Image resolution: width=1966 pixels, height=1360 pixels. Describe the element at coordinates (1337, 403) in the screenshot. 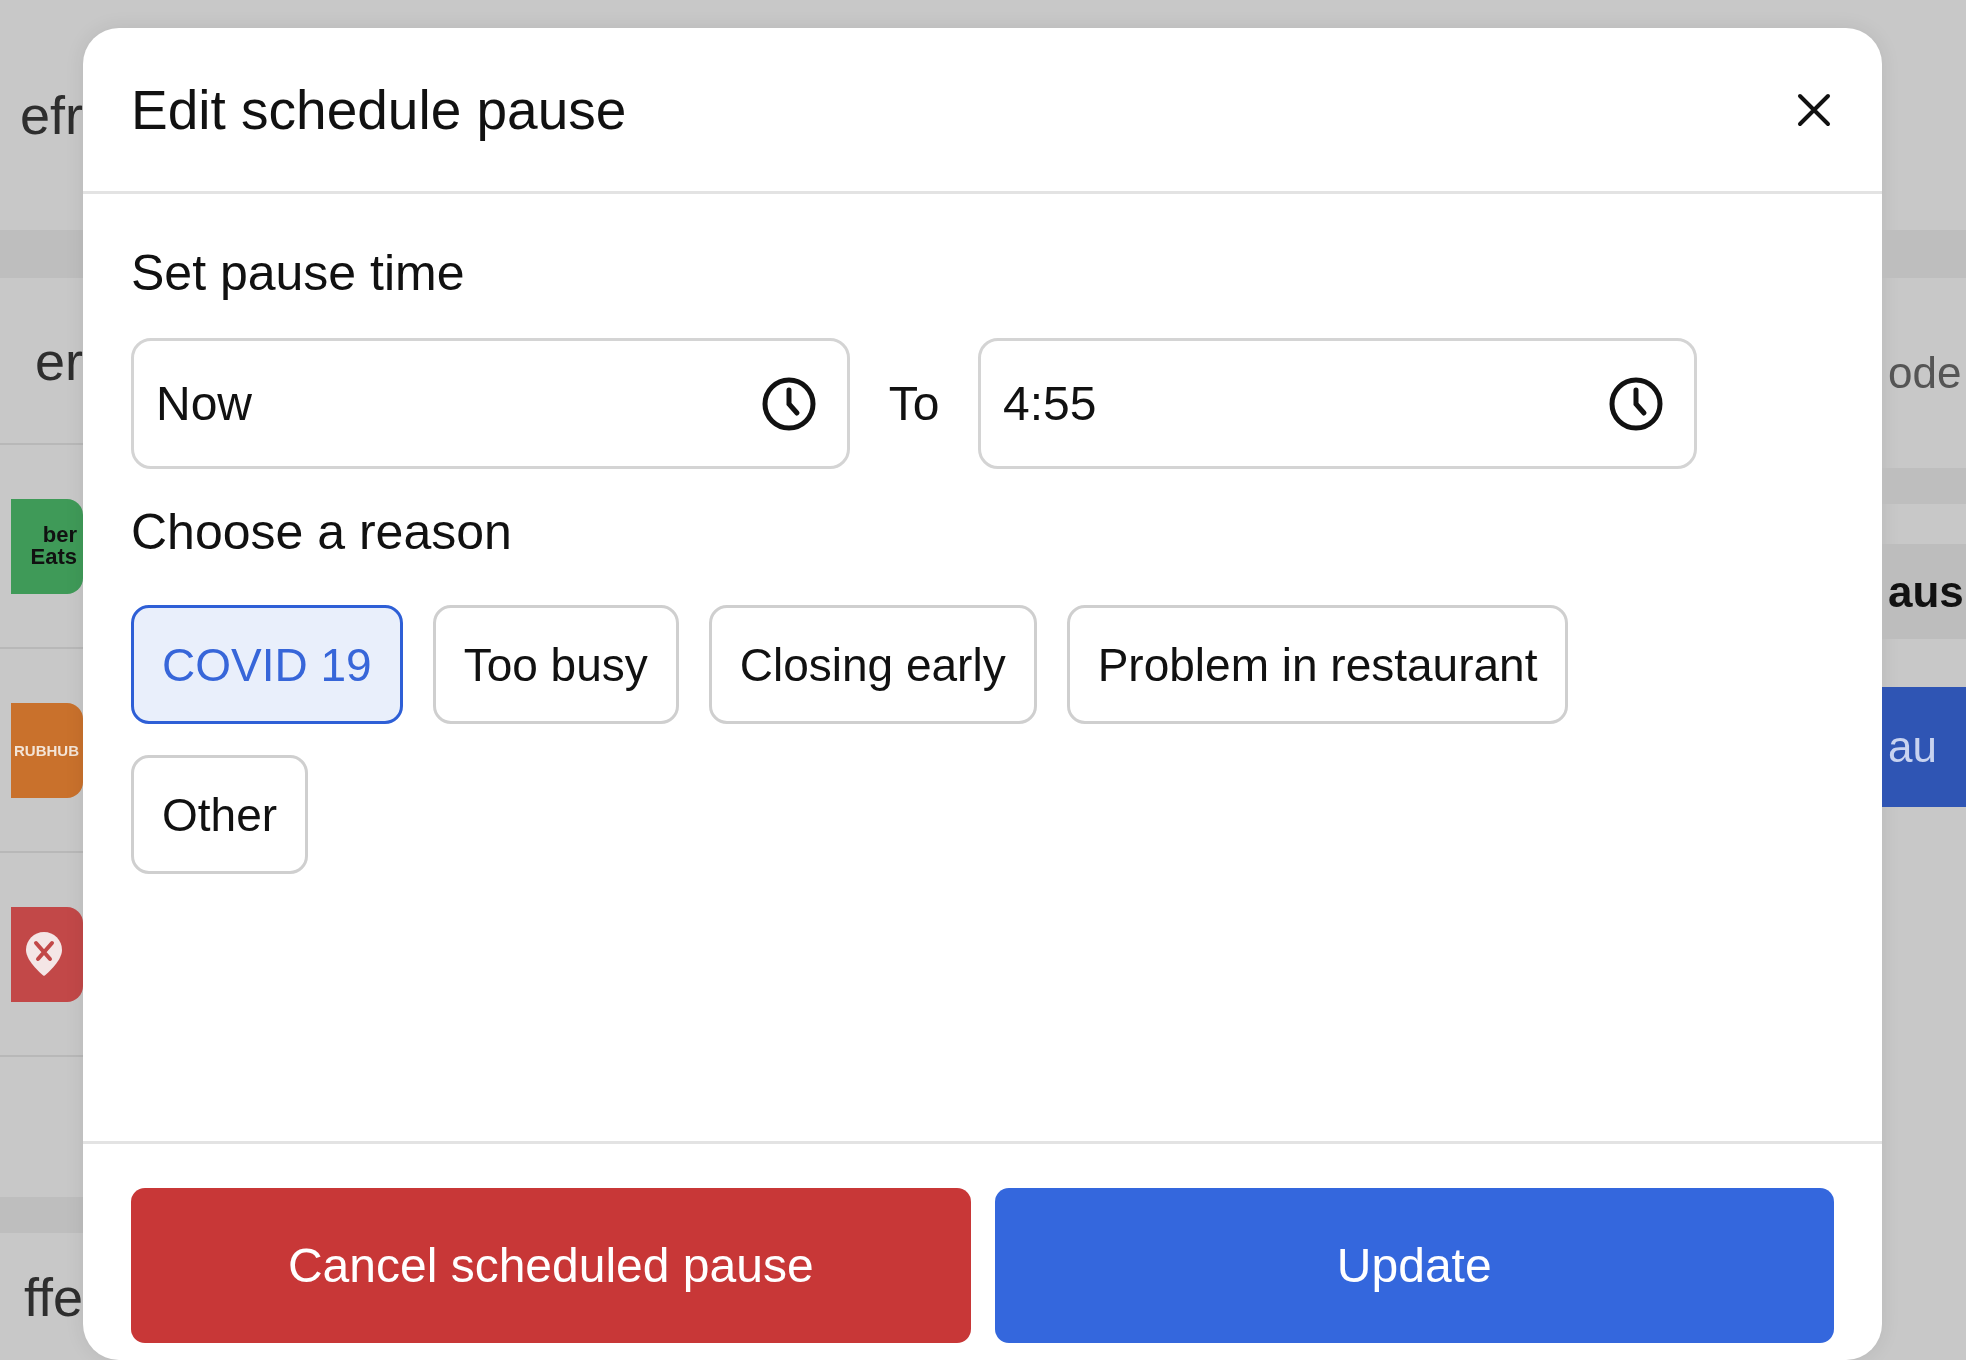

I see `time-field: 4:55` at that location.